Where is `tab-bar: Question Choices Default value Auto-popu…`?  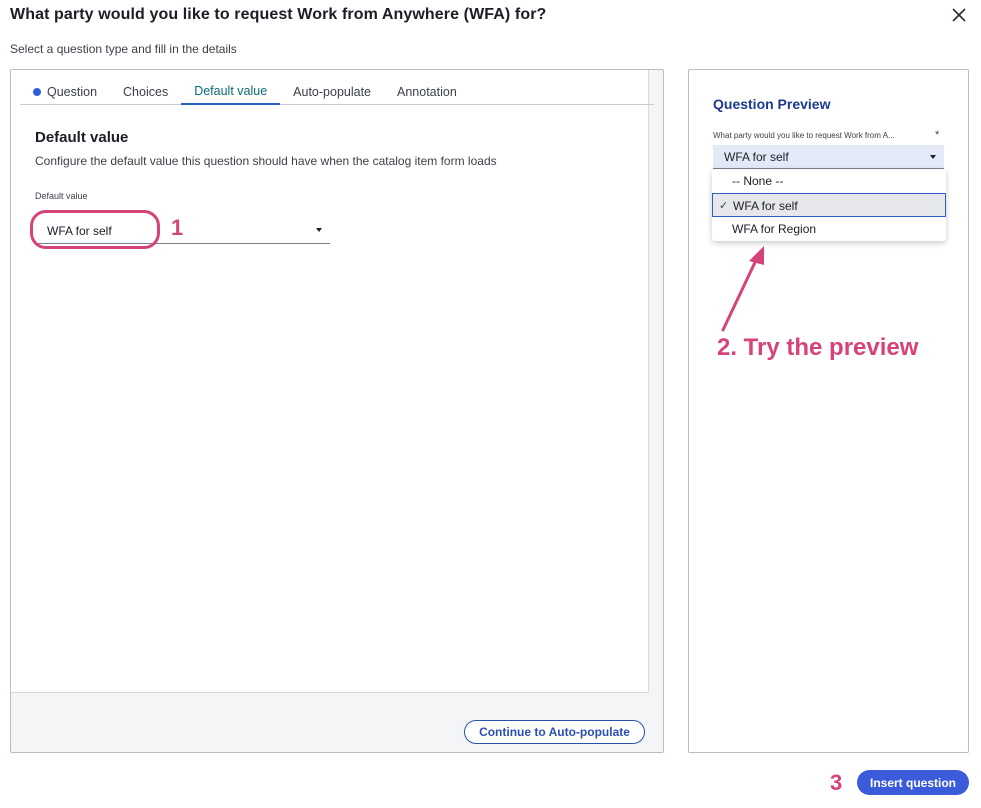 tab-bar: Question Choices Default value Auto-popu… is located at coordinates (337, 92).